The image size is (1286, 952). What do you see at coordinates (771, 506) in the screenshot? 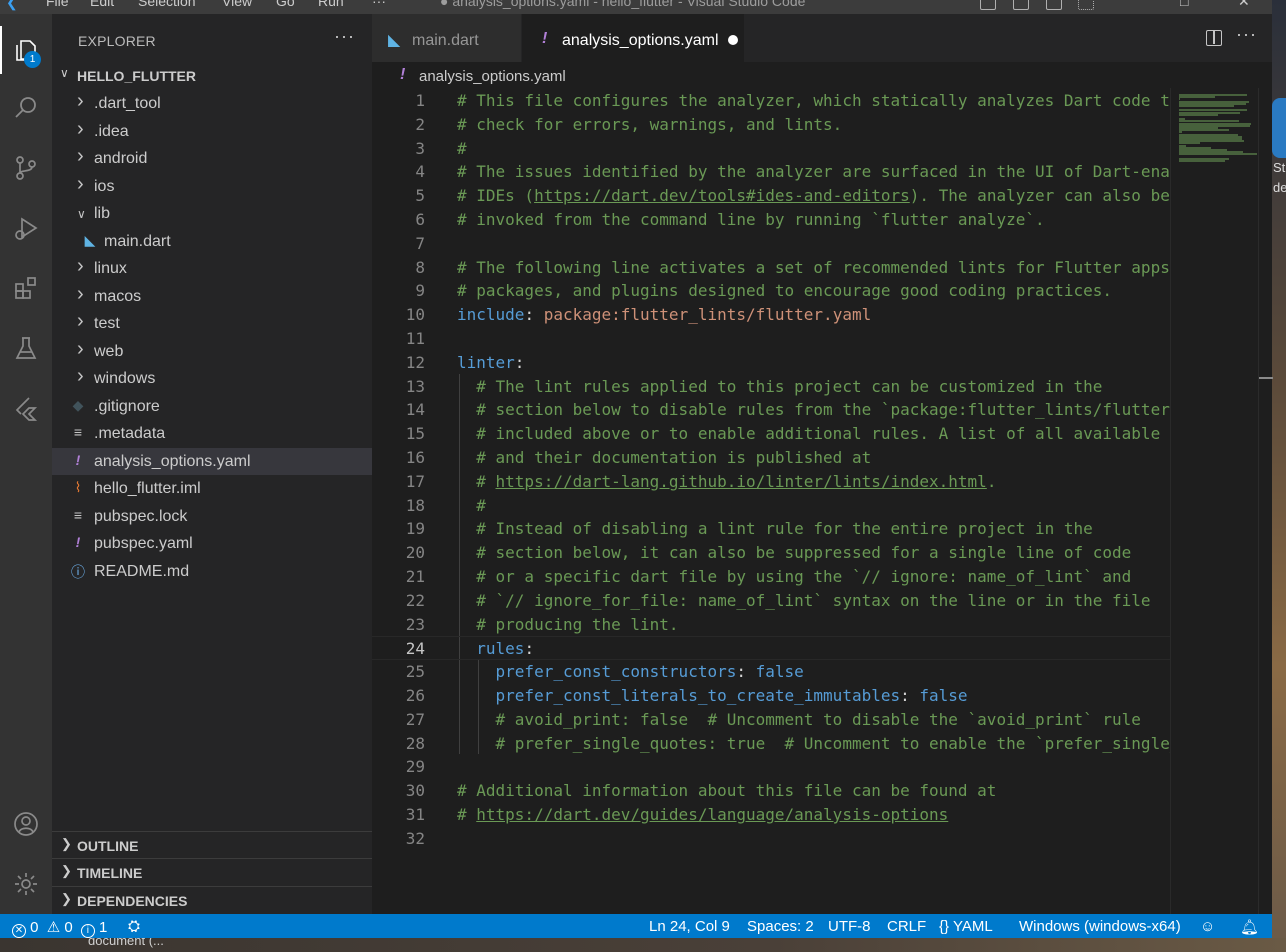
I see `code-line: 18 #` at bounding box center [771, 506].